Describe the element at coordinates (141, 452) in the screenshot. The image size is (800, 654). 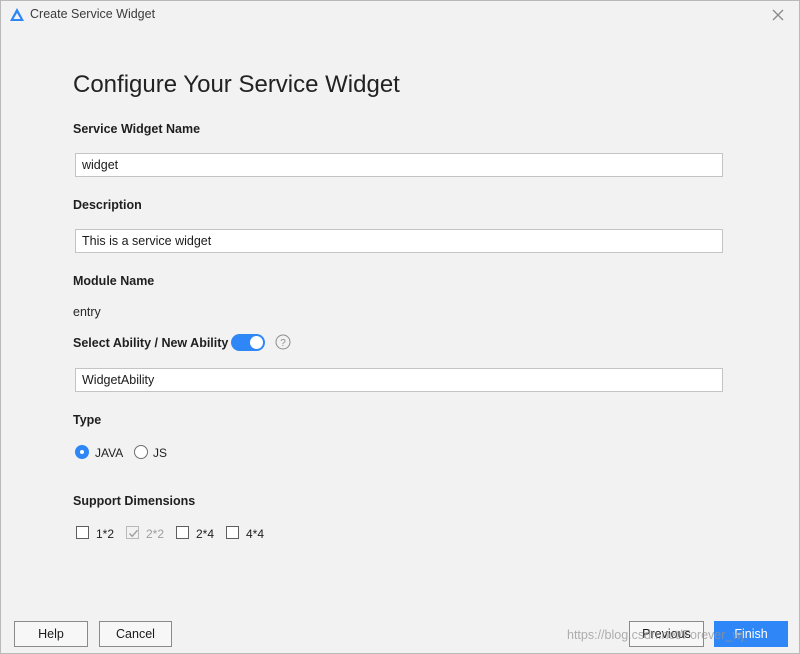
I see `type-js-radio` at that location.